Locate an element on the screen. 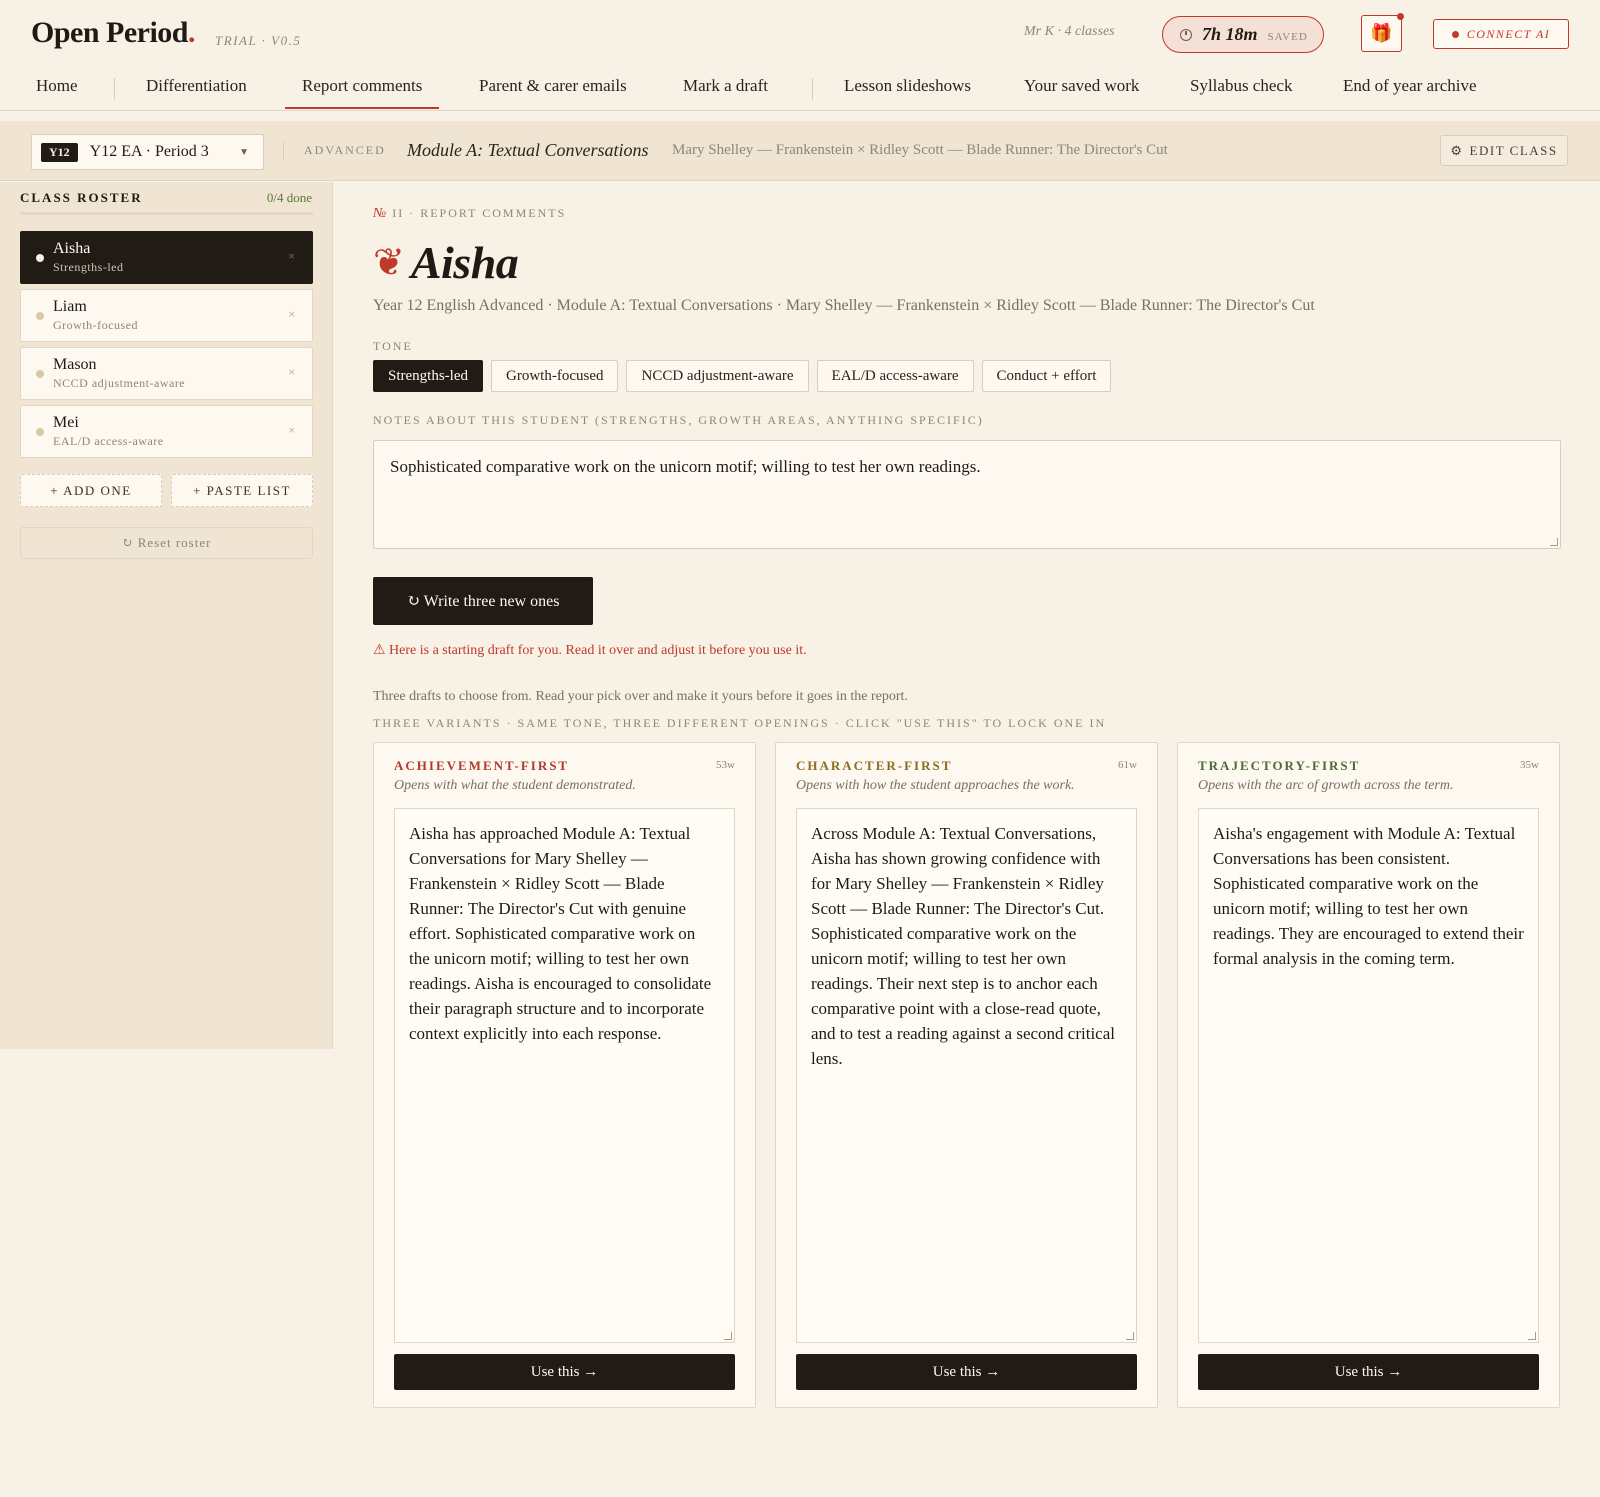  roster-student-mei: Mei EAL/D access-aware × is located at coordinates (166, 431).